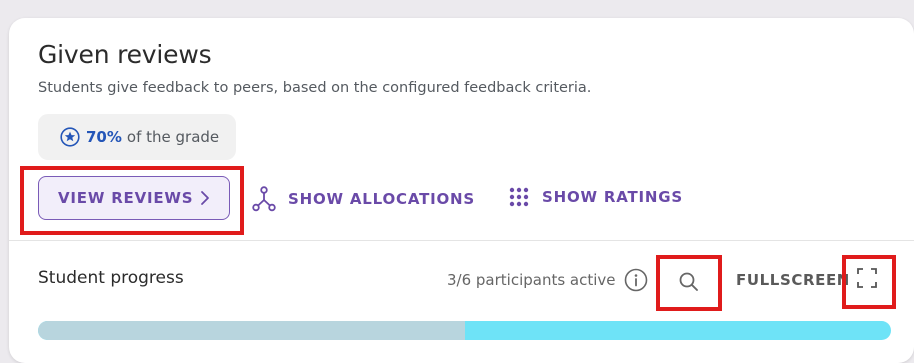  What do you see at coordinates (125, 54) in the screenshot?
I see `card-title: Given reviews` at bounding box center [125, 54].